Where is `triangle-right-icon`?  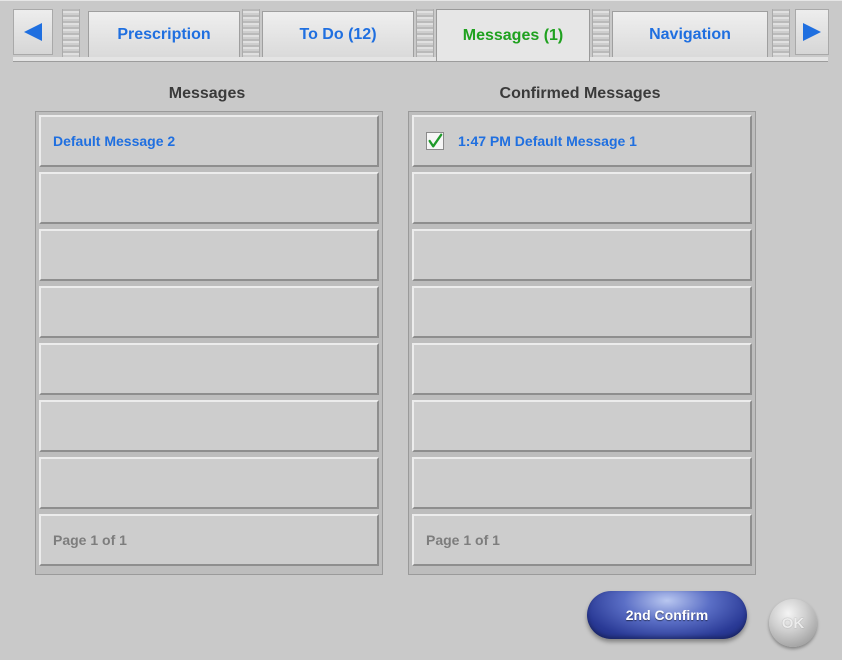
triangle-right-icon is located at coordinates (812, 32).